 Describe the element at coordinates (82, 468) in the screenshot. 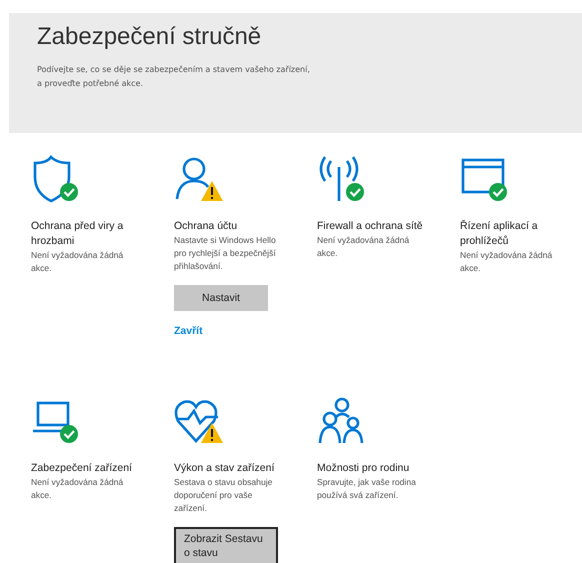

I see `tile-title: Zabezpečení zařízení` at that location.